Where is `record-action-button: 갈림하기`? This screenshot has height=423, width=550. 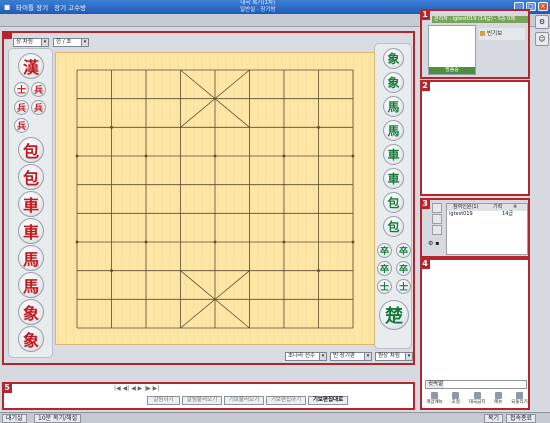
record-action-button: 갈림하기 is located at coordinates (163, 400).